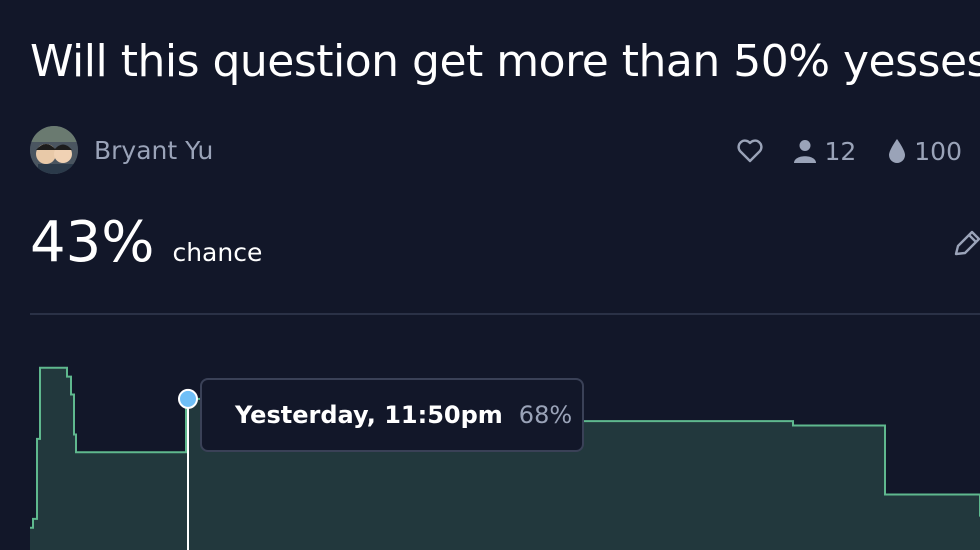  Describe the element at coordinates (153, 150) in the screenshot. I see `creator-name: Bryant Yu` at that location.